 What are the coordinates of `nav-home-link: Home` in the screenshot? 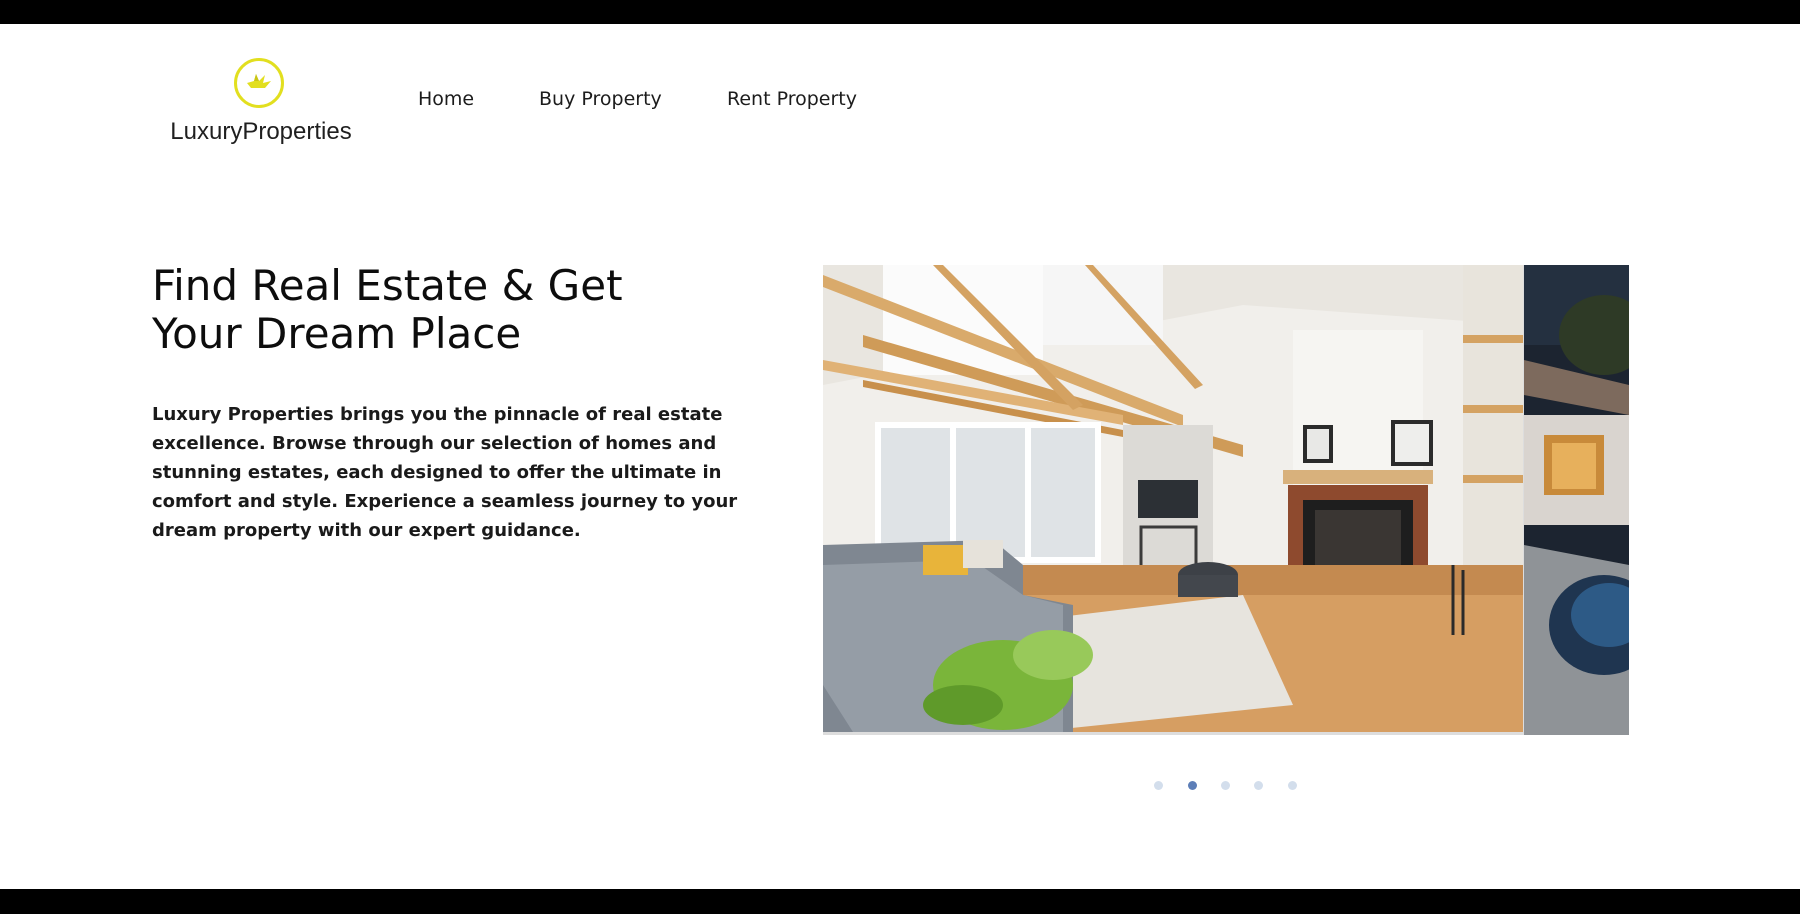 It's located at (446, 99).